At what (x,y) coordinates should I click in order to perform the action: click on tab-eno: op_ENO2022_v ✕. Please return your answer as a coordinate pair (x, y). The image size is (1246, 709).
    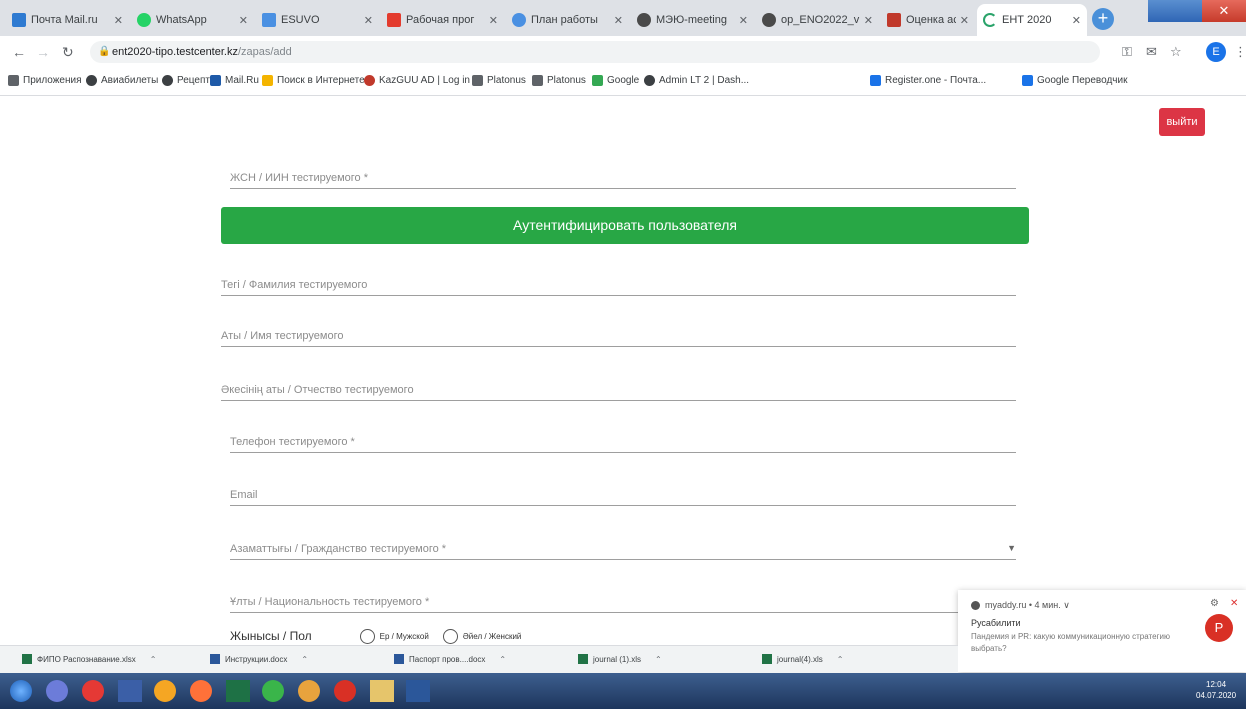
    Looking at the image, I should click on (817, 20).